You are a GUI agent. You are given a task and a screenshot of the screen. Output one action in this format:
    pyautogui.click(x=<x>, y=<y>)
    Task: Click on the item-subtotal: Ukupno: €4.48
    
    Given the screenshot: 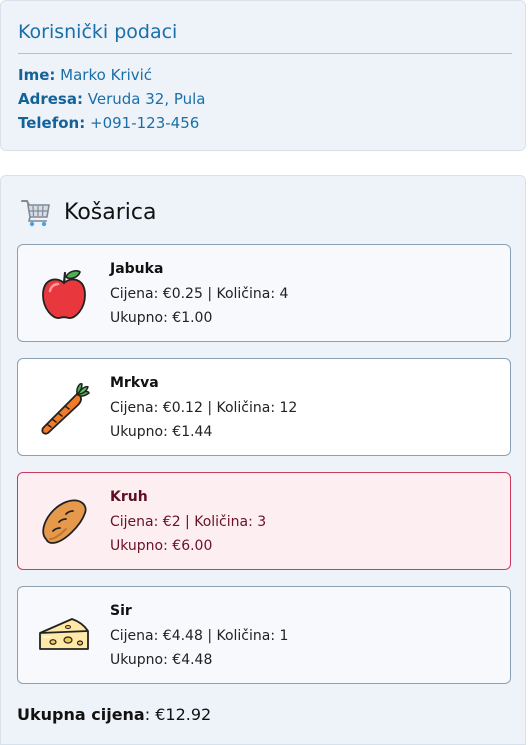 What is the action you would take?
    pyautogui.click(x=161, y=660)
    